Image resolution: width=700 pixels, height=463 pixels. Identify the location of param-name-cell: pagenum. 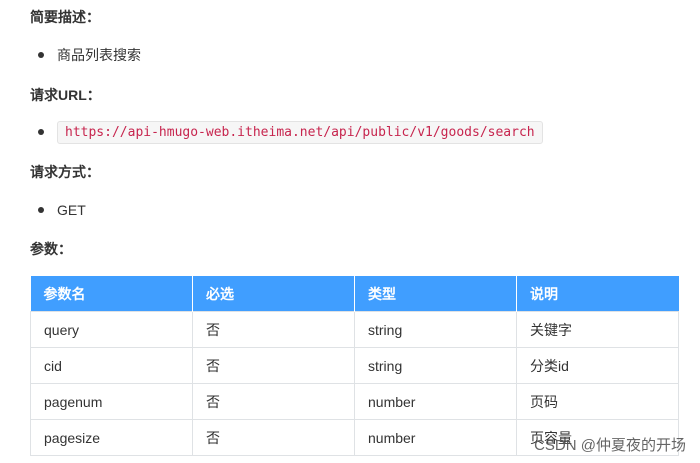
(111, 401).